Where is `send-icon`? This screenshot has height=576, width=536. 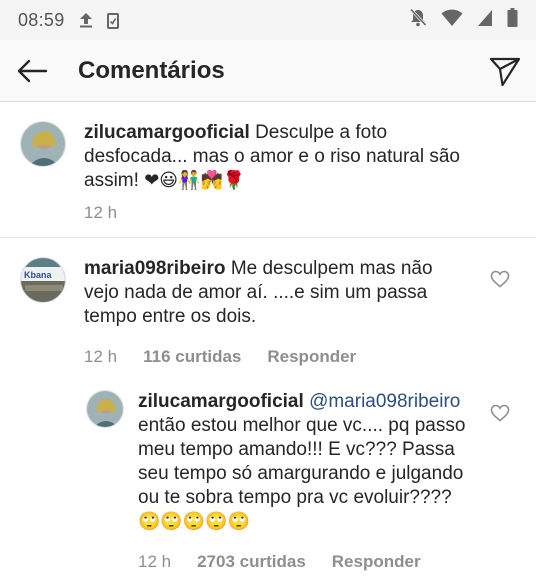 send-icon is located at coordinates (505, 71).